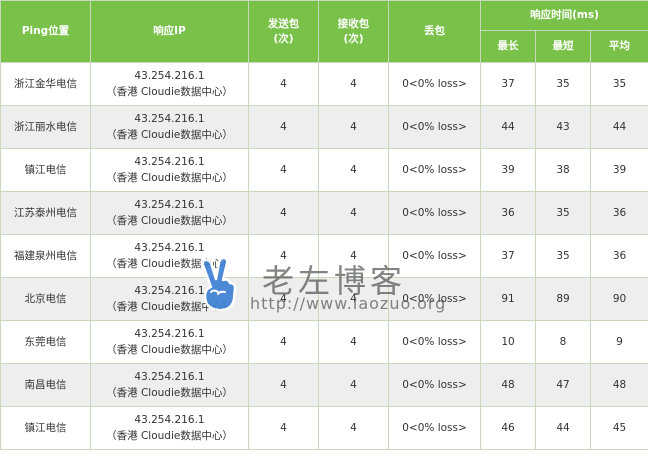 This screenshot has width=648, height=468. Describe the element at coordinates (619, 46) in the screenshot. I see `header-avg: 平均` at that location.